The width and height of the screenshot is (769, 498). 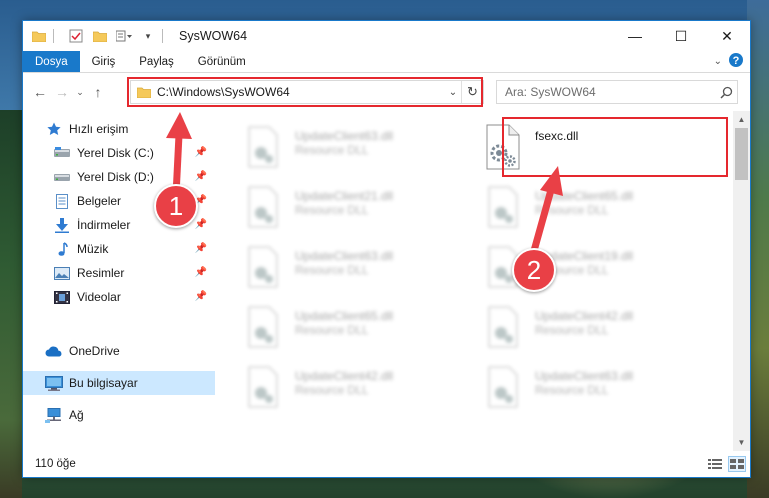 What do you see at coordinates (62, 153) in the screenshot?
I see `drive-icon` at bounding box center [62, 153].